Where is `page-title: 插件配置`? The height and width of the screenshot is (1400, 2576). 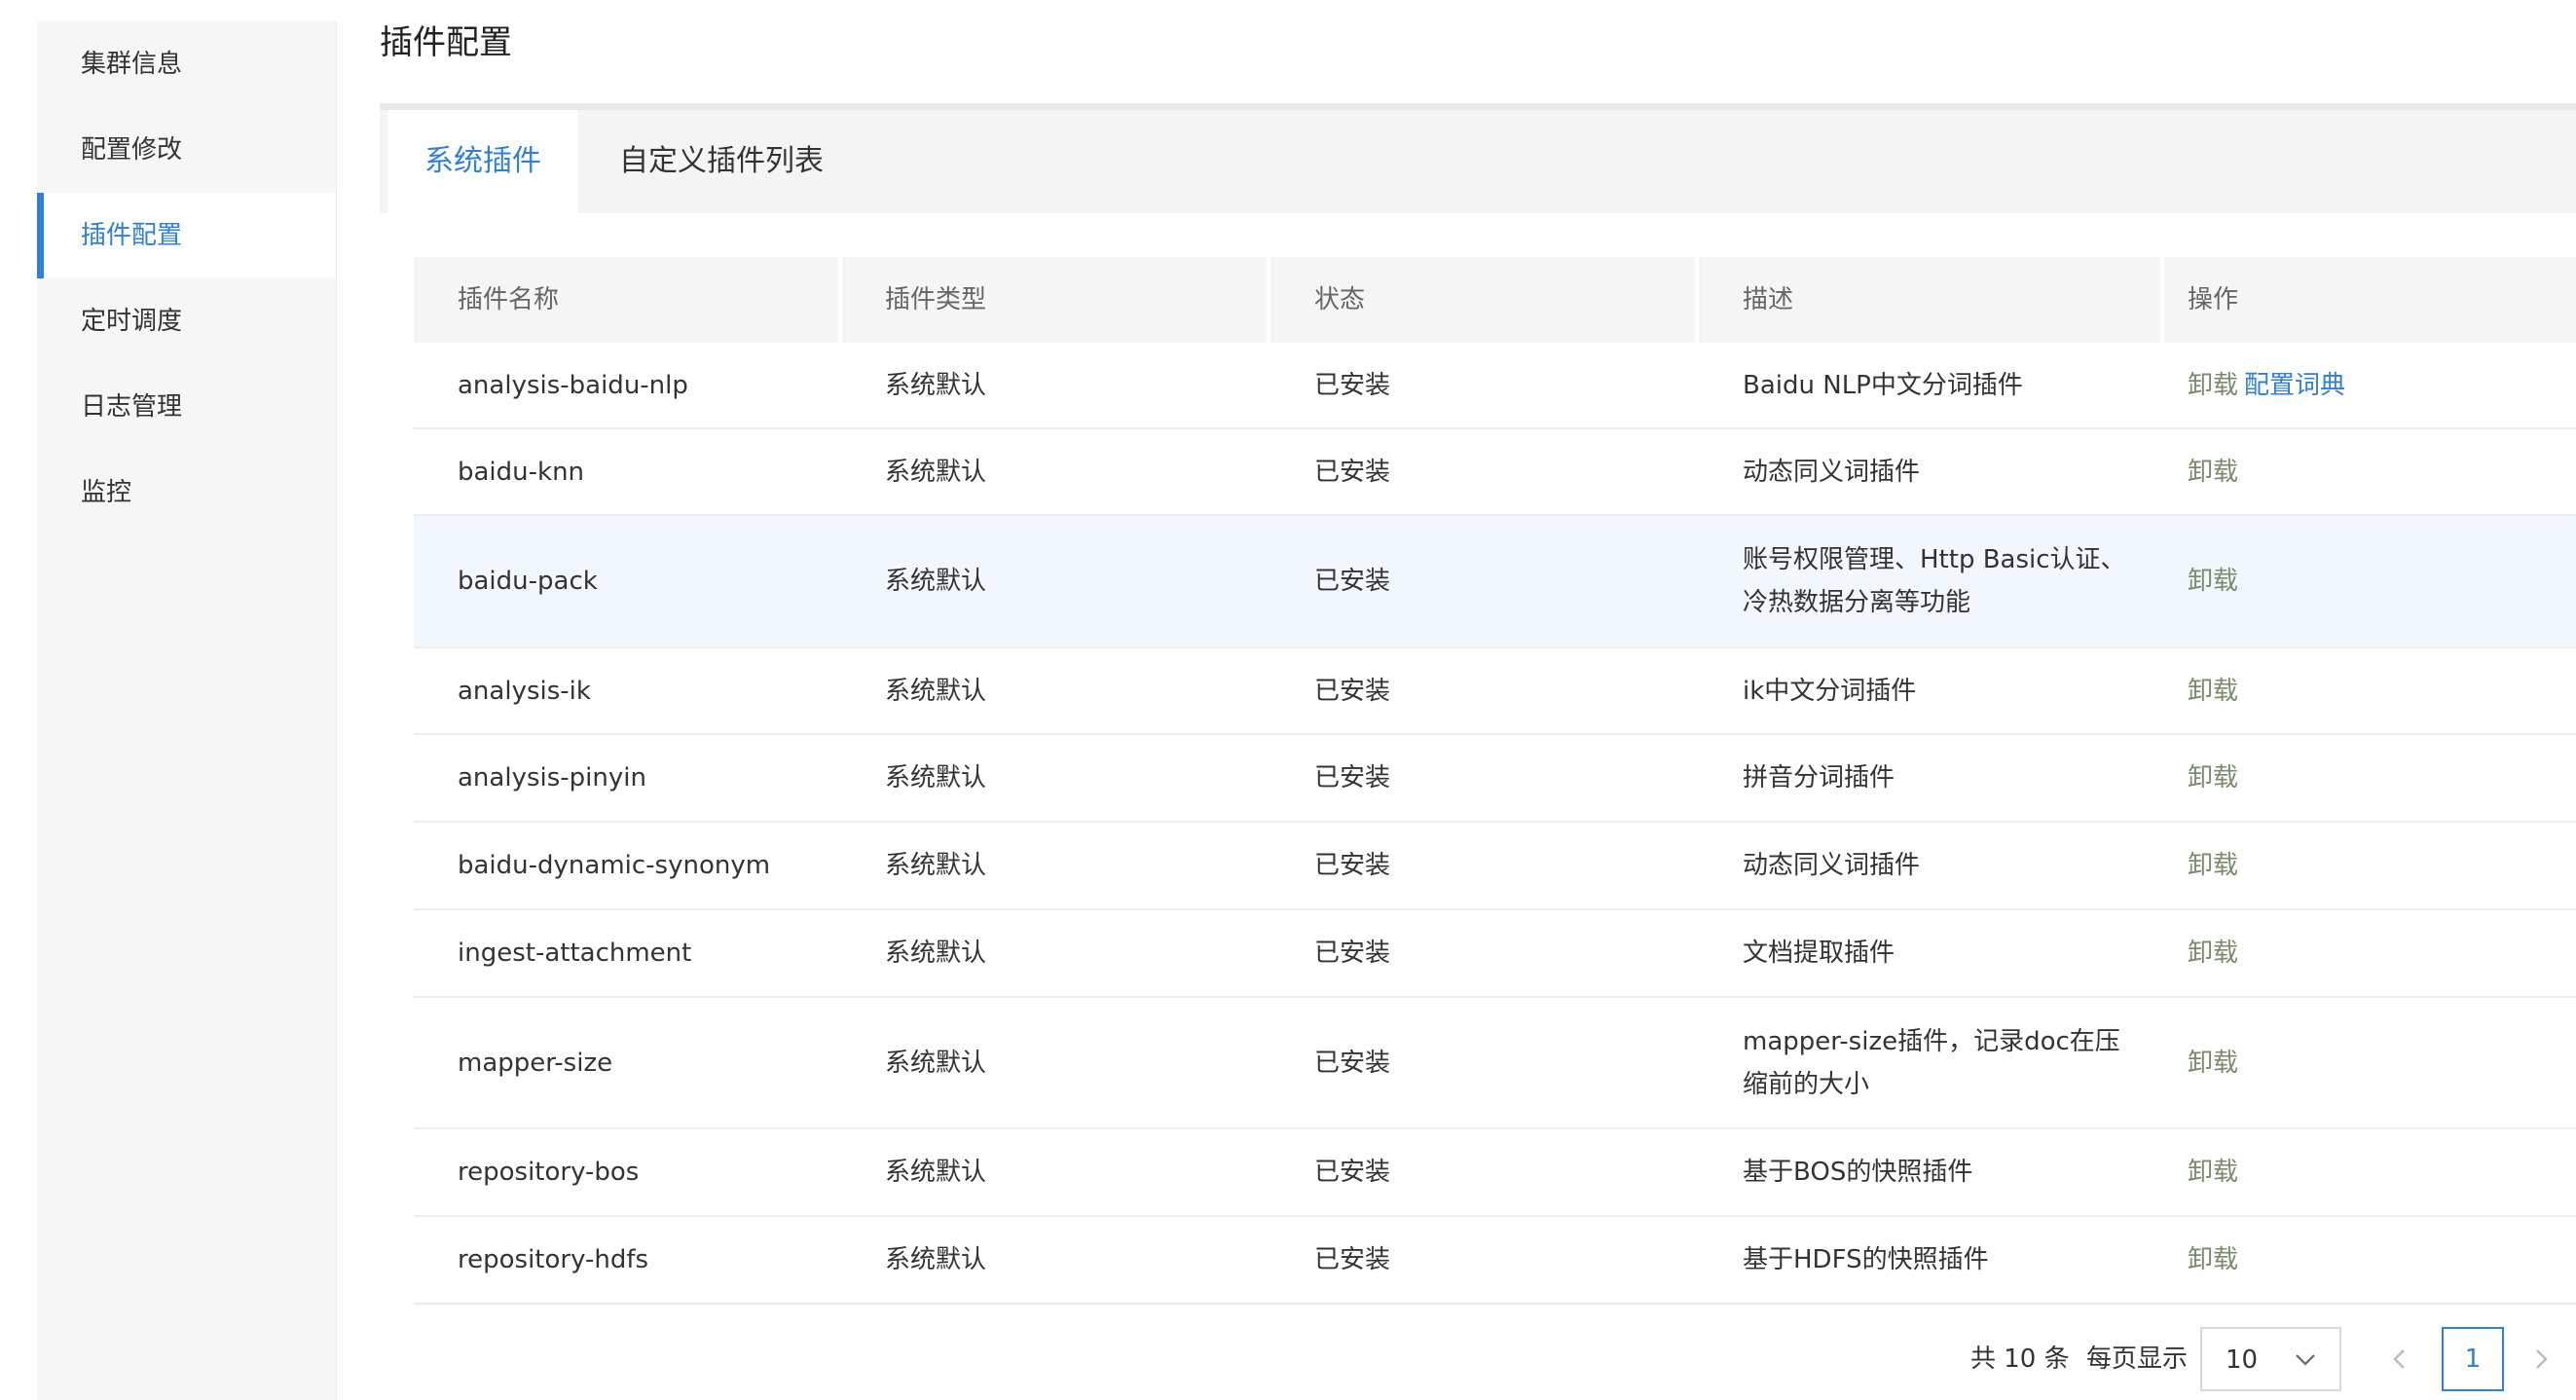
page-title: 插件配置 is located at coordinates (446, 42).